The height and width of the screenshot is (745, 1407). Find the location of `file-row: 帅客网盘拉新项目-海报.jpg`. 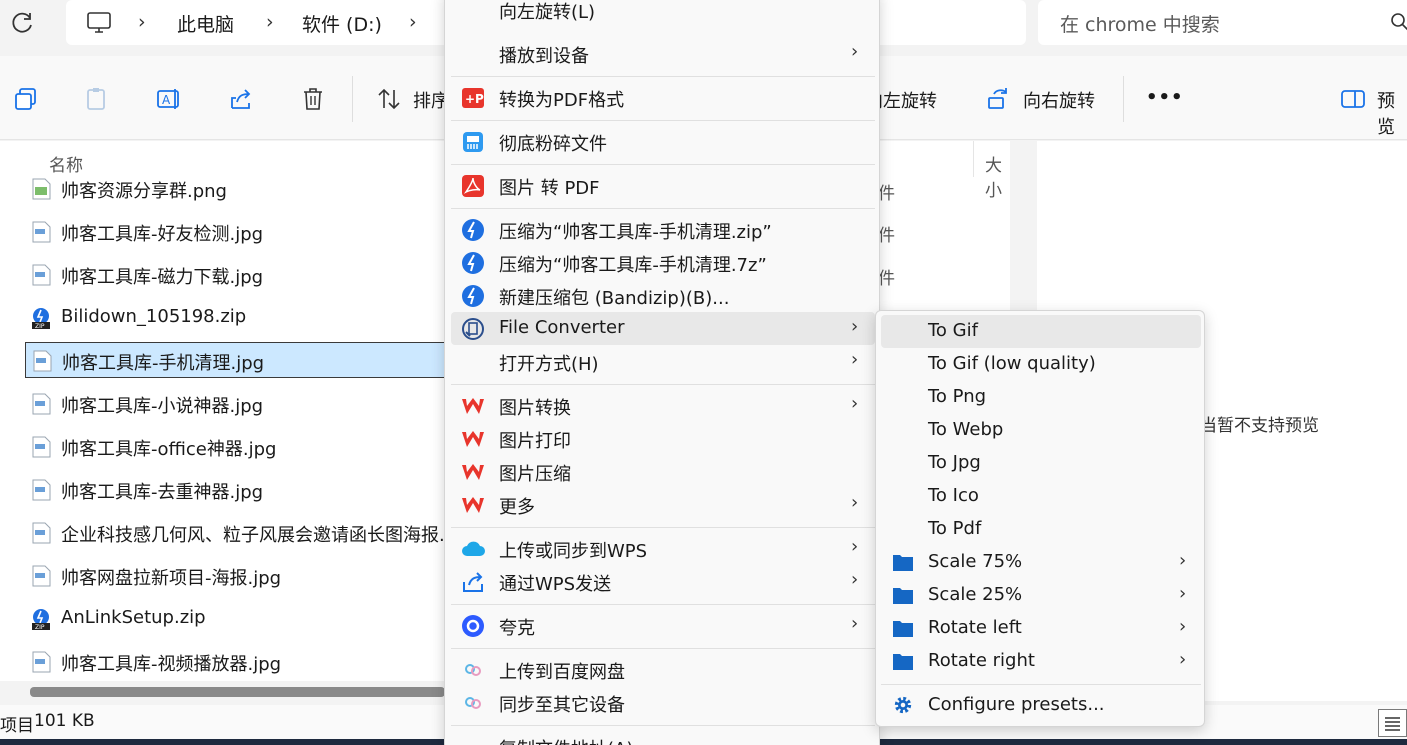

file-row: 帅客网盘拉新项目-海报.jpg is located at coordinates (235, 576).